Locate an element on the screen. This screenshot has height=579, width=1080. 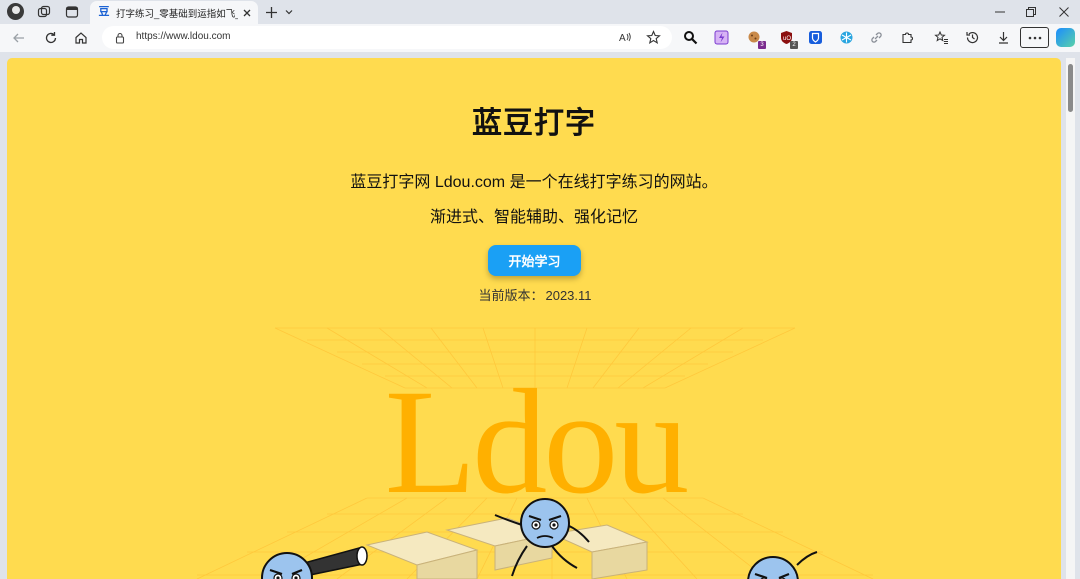
downloads-icon is located at coordinates (1003, 37).